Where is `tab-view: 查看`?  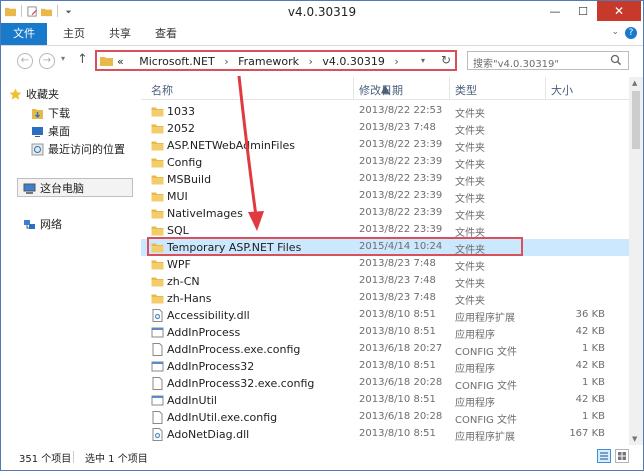
tab-view: 查看 is located at coordinates (166, 34).